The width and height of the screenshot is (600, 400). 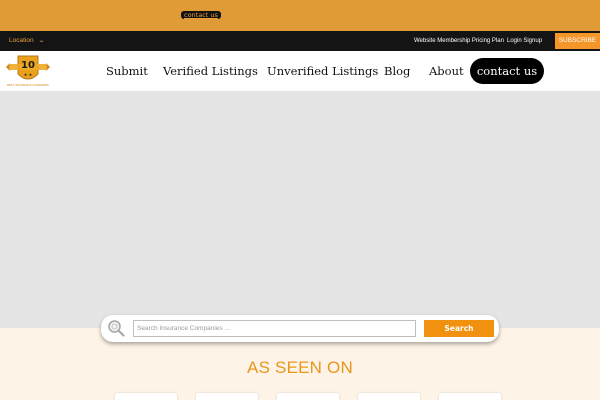 What do you see at coordinates (116, 328) in the screenshot?
I see `magnifier-icon` at bounding box center [116, 328].